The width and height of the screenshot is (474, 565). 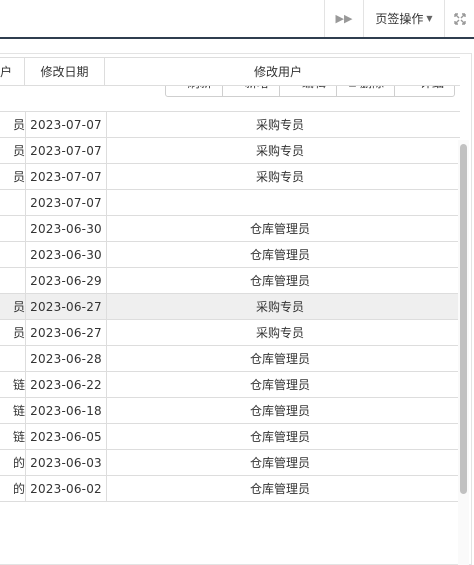 I want to click on cell-date: 2023-06-28, so click(x=66, y=358).